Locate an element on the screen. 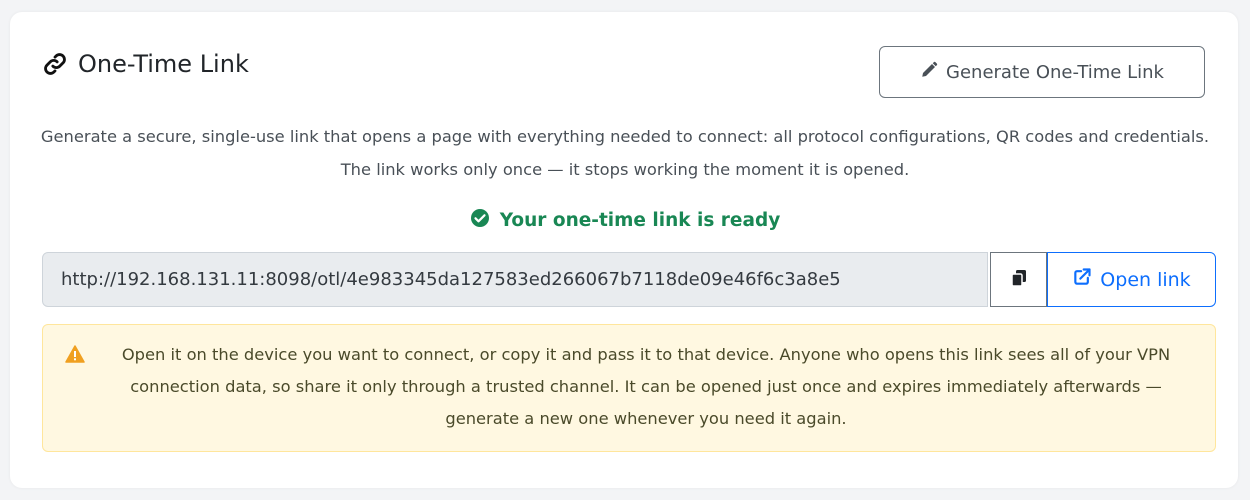 The image size is (1250, 500). copy-link-button is located at coordinates (1018, 279).